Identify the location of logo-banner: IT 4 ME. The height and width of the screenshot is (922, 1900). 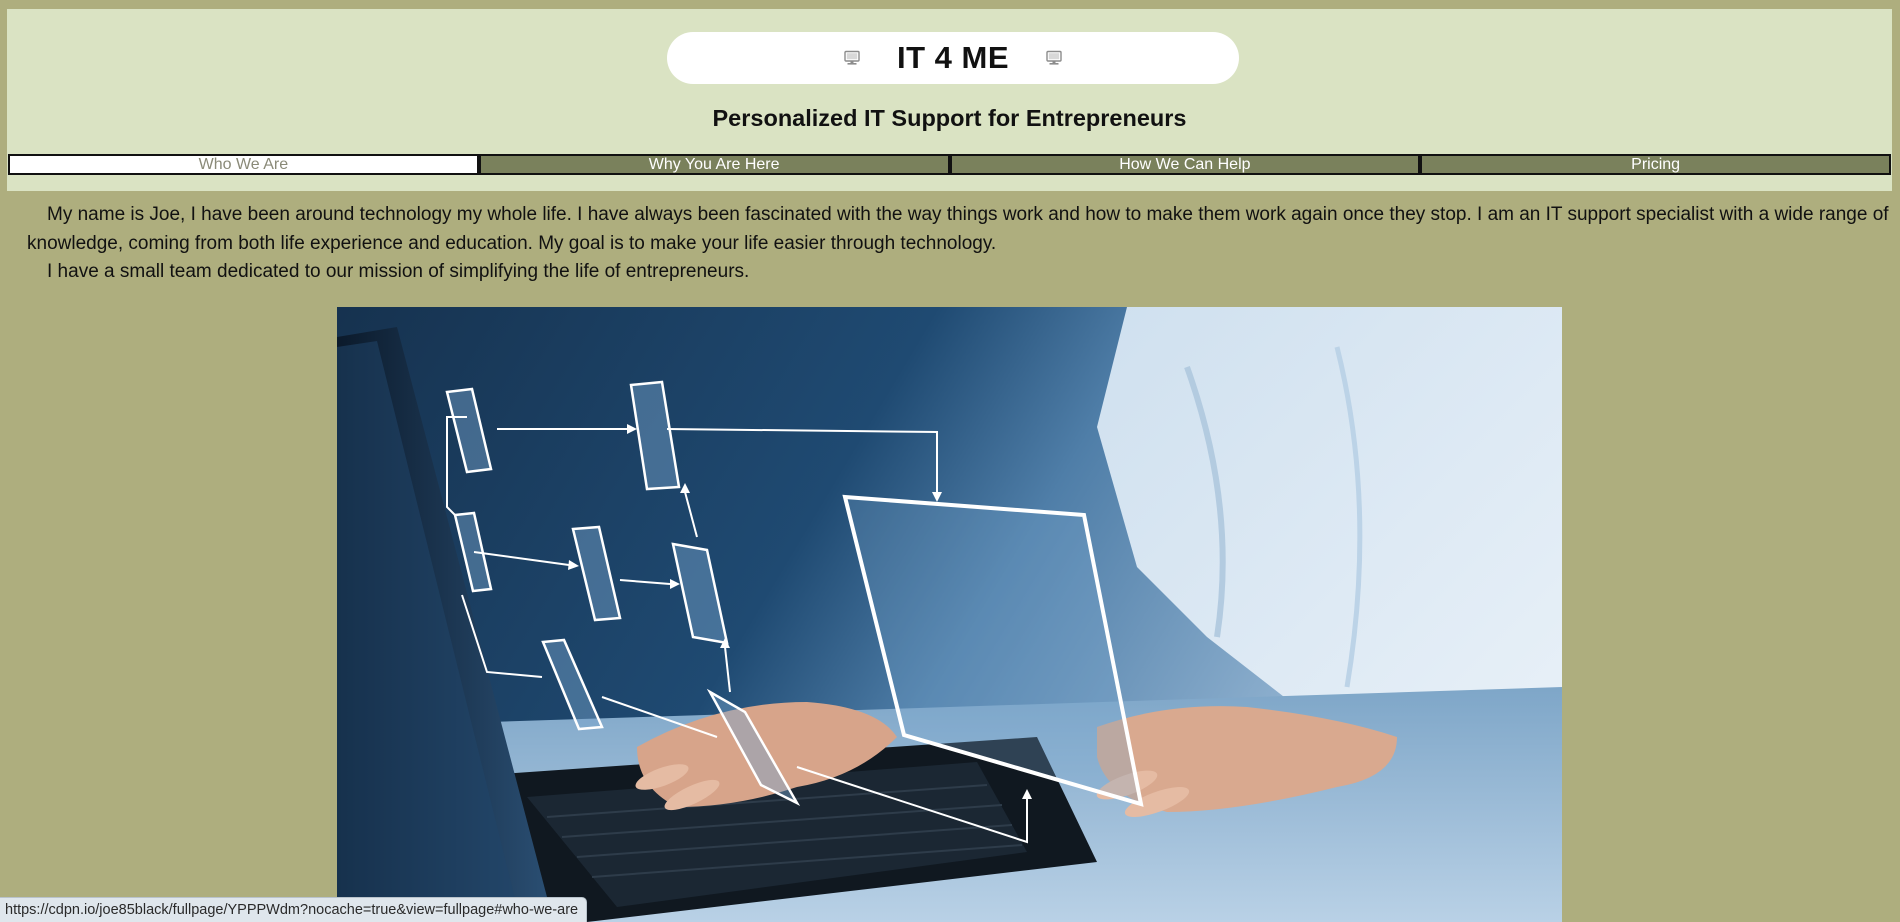
(953, 58).